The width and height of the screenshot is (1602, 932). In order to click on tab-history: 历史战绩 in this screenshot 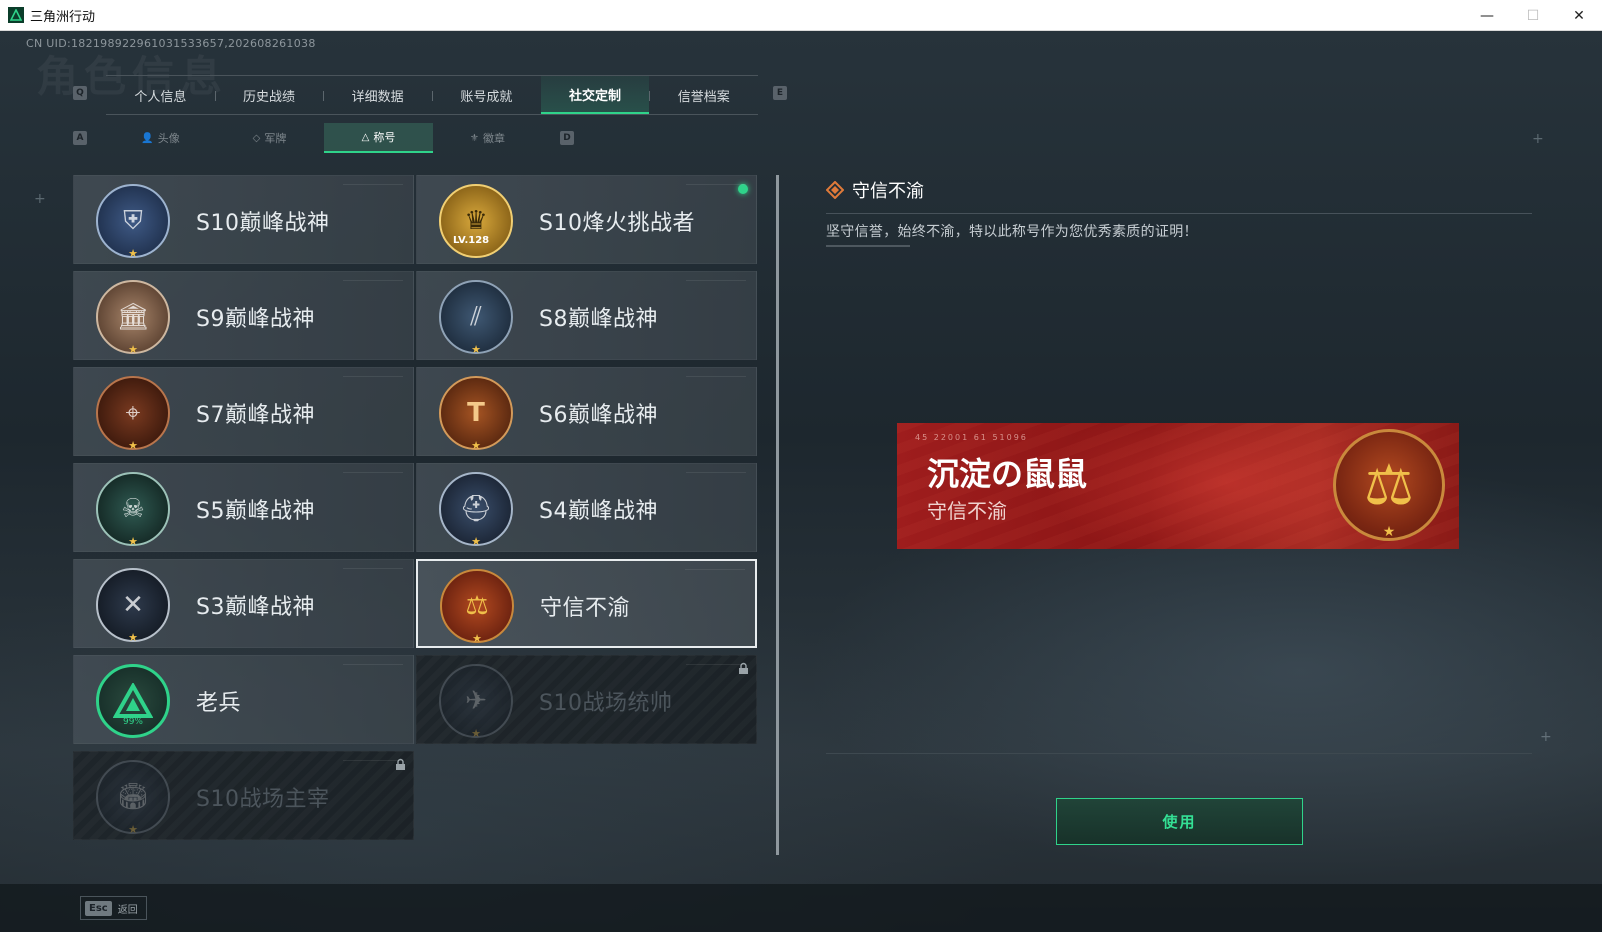, I will do `click(269, 95)`.